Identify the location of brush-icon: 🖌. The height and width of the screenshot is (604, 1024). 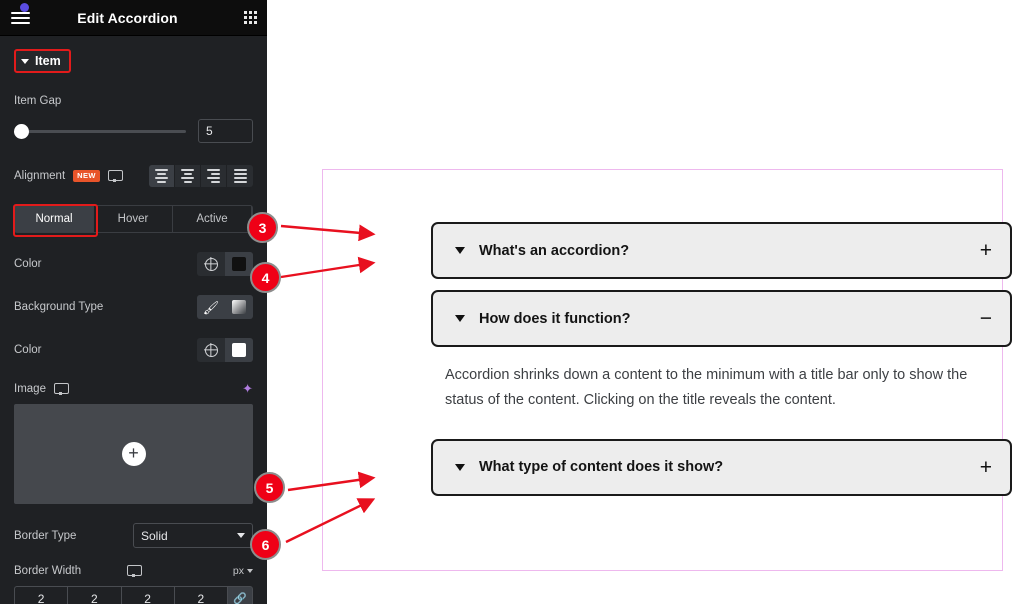
(211, 307).